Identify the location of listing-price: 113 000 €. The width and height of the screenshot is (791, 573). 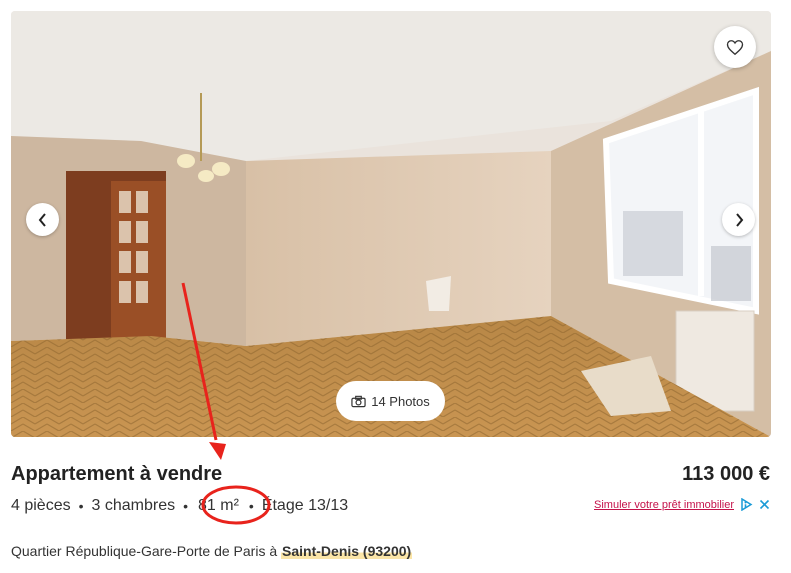
(726, 474).